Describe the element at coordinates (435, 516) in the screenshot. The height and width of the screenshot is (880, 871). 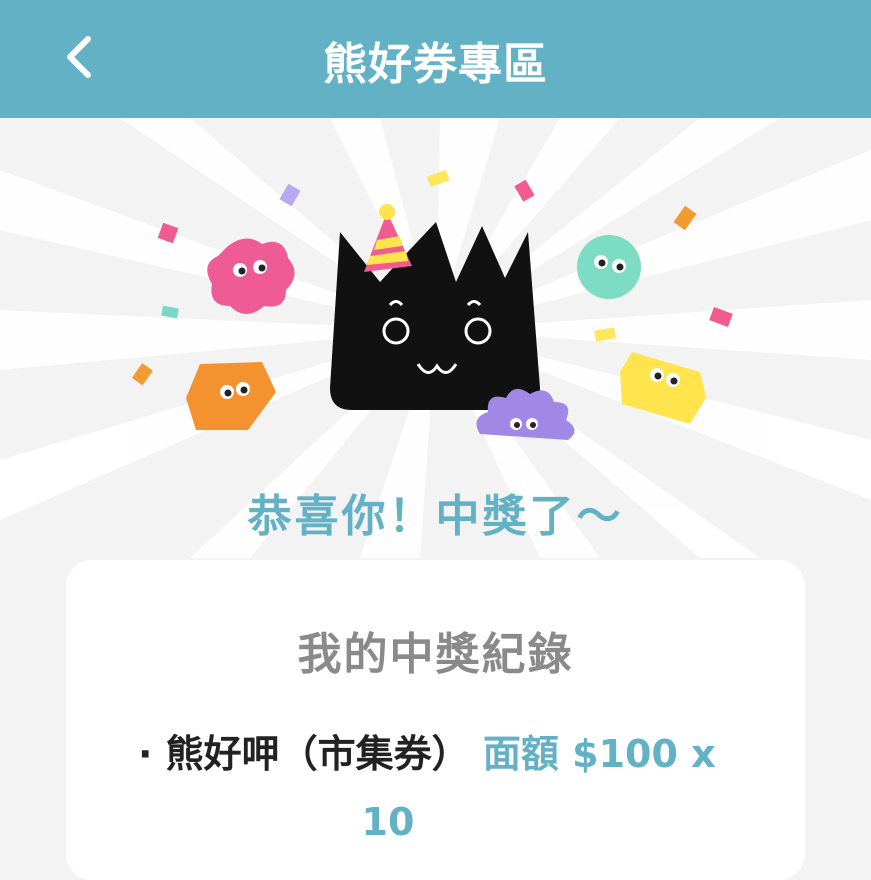
I see `congrats-message: 恭喜你！中獎了～` at that location.